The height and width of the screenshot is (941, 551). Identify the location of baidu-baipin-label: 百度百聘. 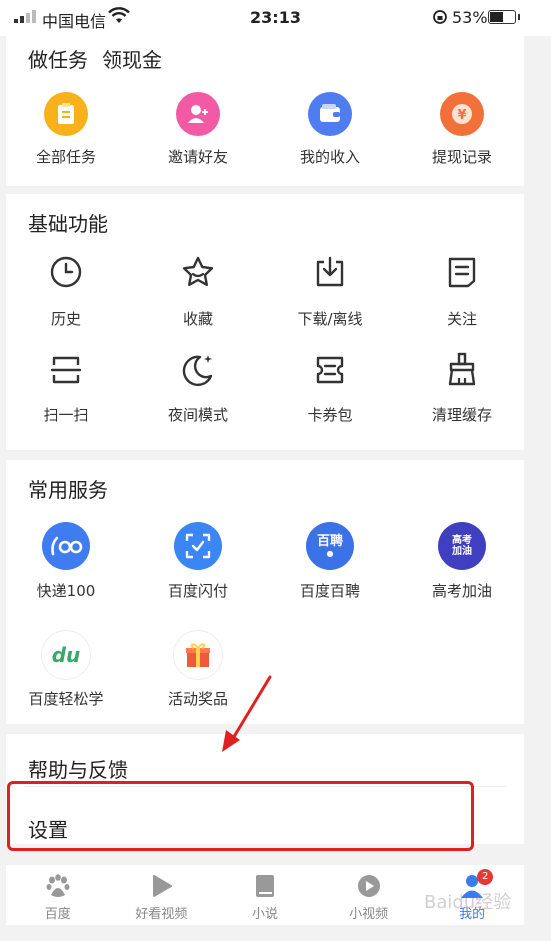
(329, 591).